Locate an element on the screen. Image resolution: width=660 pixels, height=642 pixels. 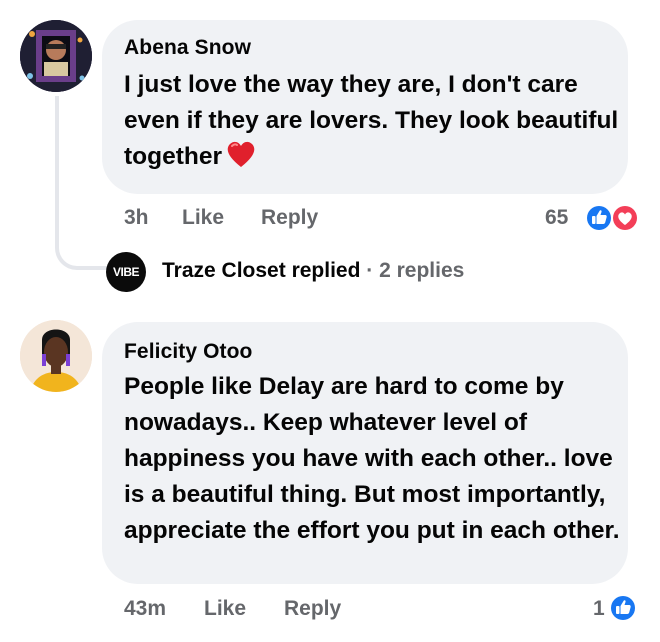
reply-action: replied is located at coordinates (326, 270).